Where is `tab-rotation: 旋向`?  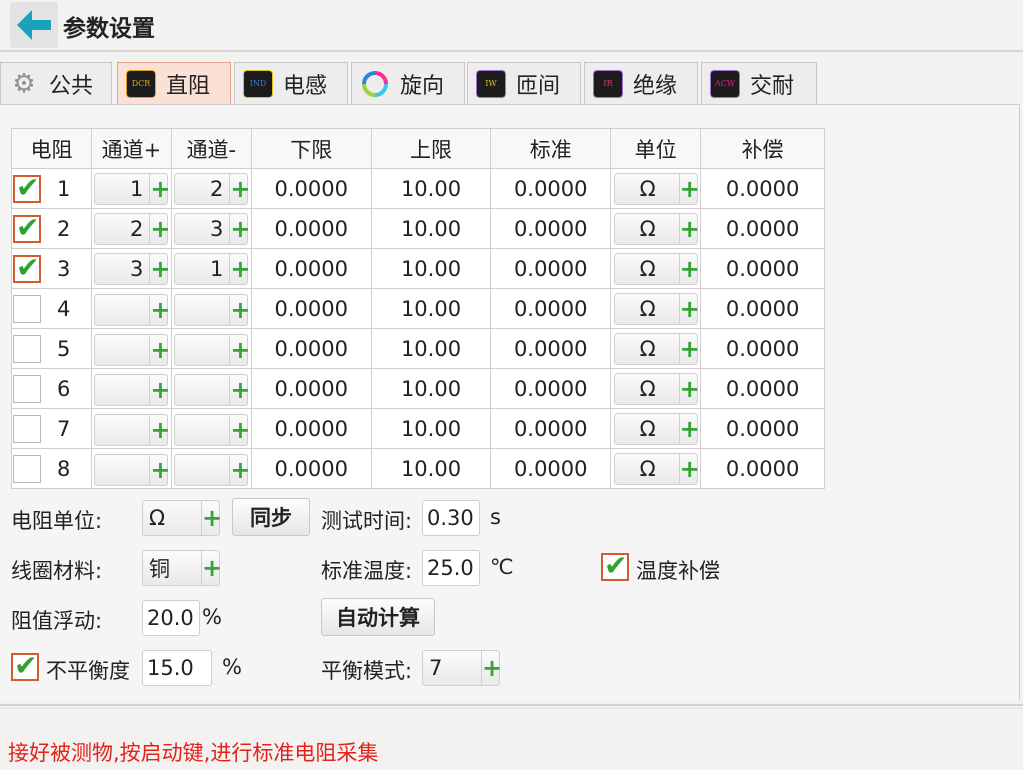 tab-rotation: 旋向 is located at coordinates (408, 83).